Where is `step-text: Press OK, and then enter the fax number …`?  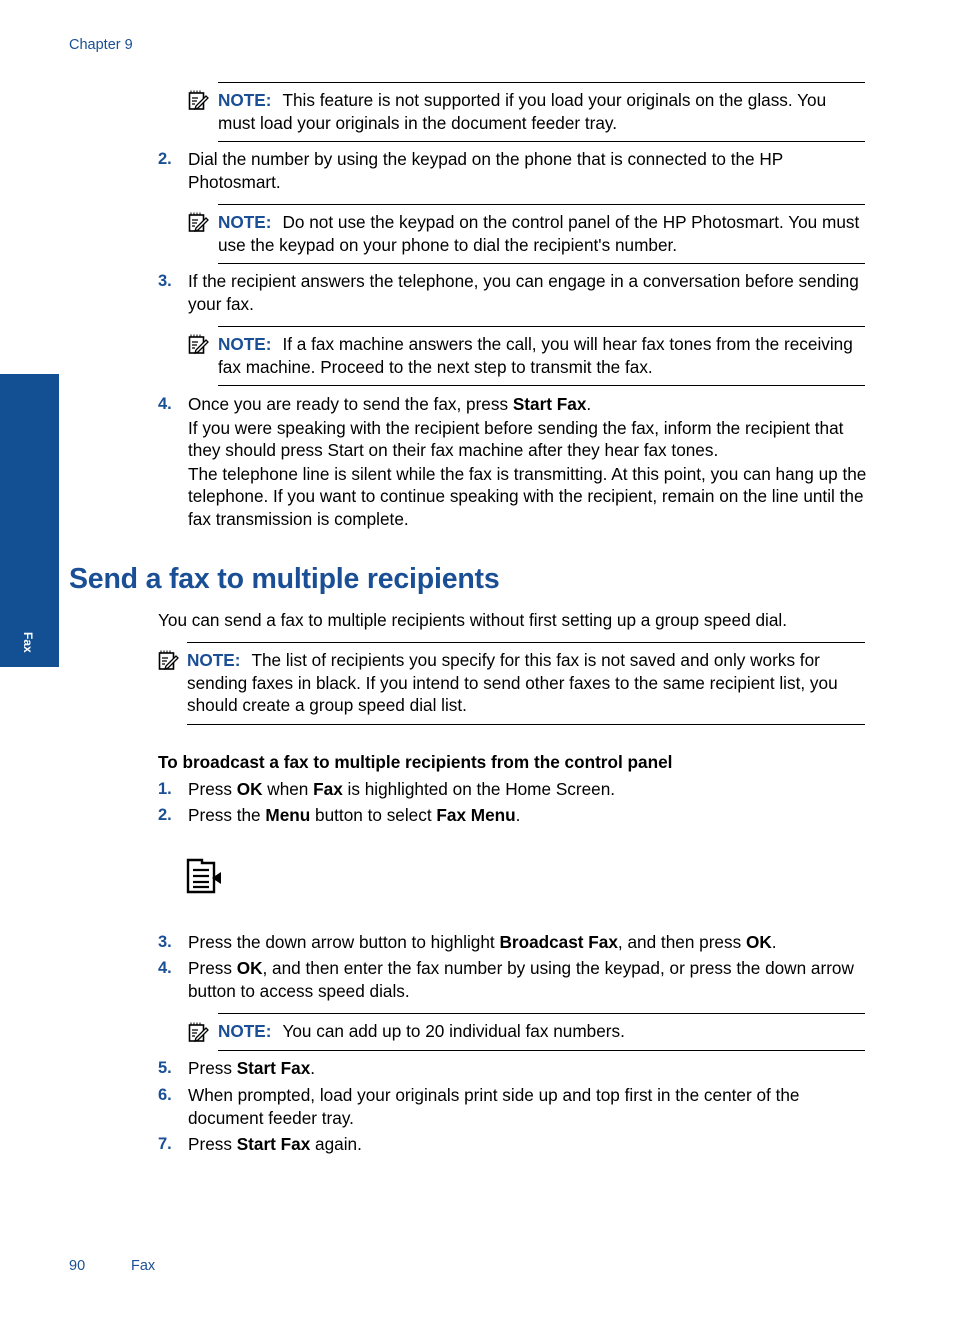
step-text: Press OK, and then enter the fax number … is located at coordinates (521, 979).